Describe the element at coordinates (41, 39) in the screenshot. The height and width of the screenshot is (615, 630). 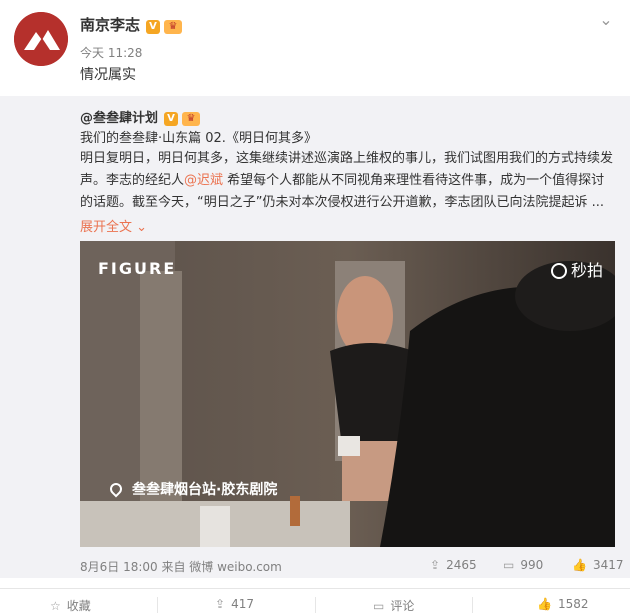
I see `avatar` at that location.